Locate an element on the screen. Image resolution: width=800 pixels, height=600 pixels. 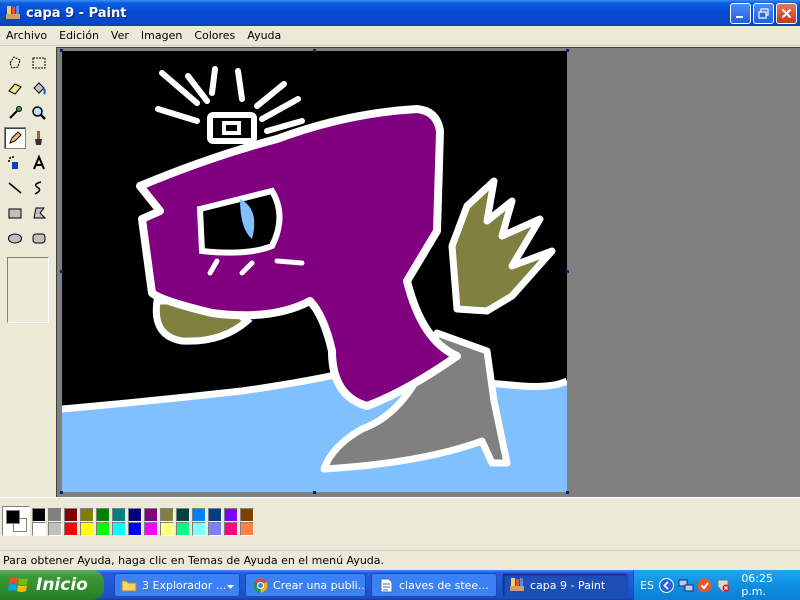
airbrush-icon is located at coordinates (13, 162).